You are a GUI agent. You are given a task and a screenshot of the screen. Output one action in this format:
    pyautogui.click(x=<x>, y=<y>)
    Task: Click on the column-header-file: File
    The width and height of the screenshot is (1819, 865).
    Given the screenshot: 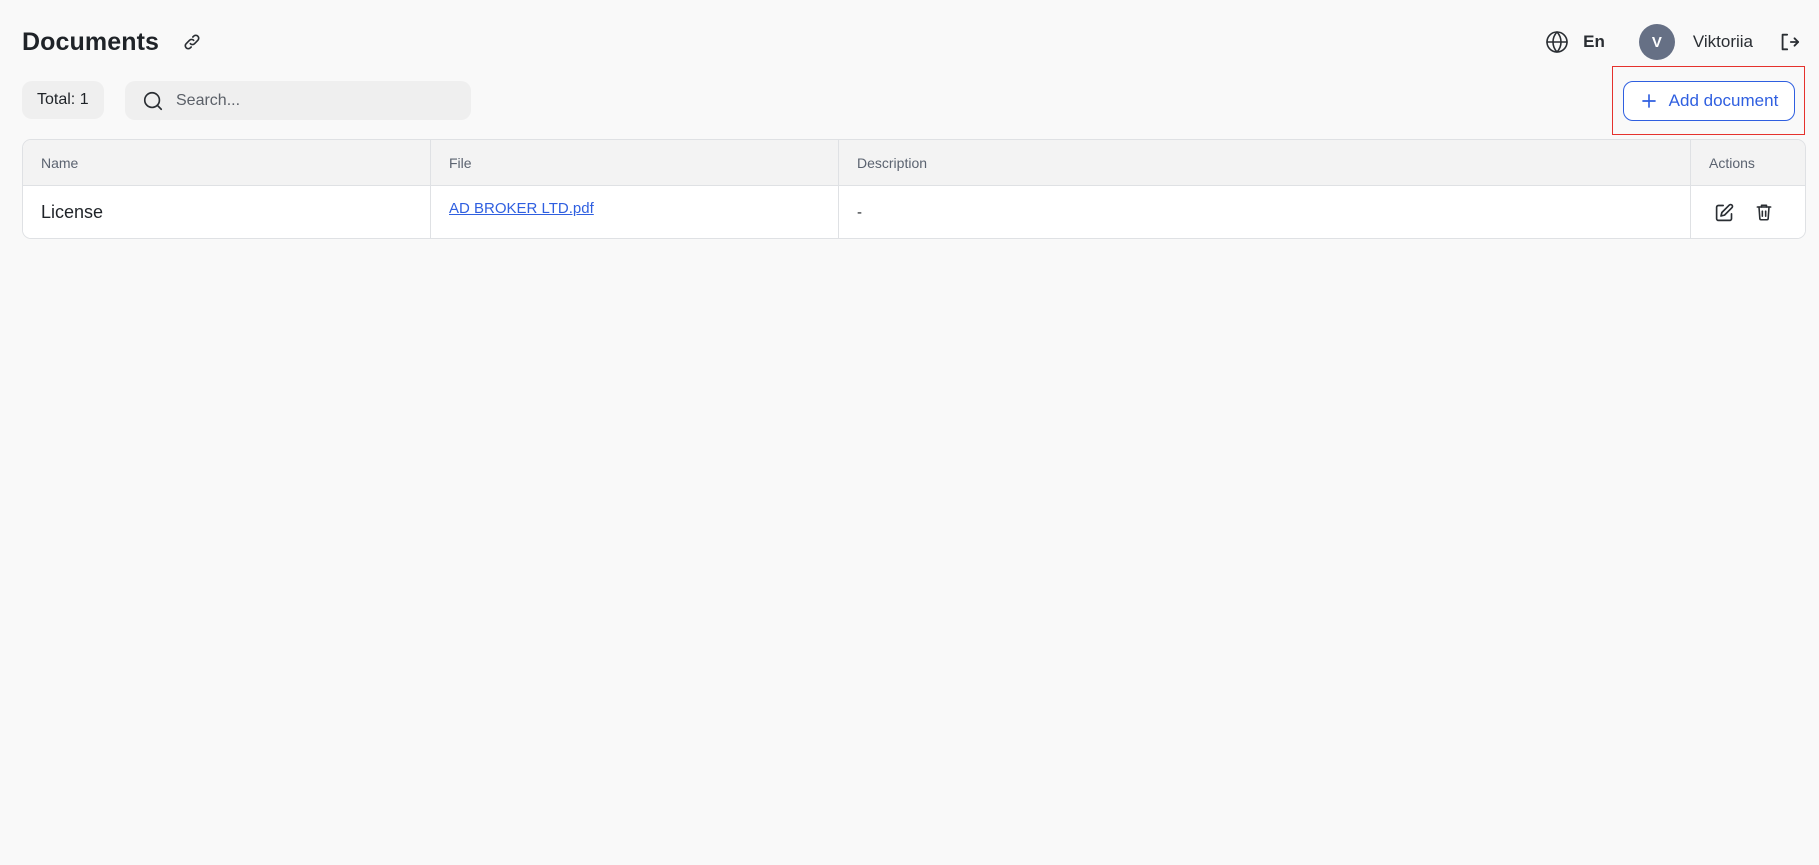 What is the action you would take?
    pyautogui.click(x=635, y=162)
    